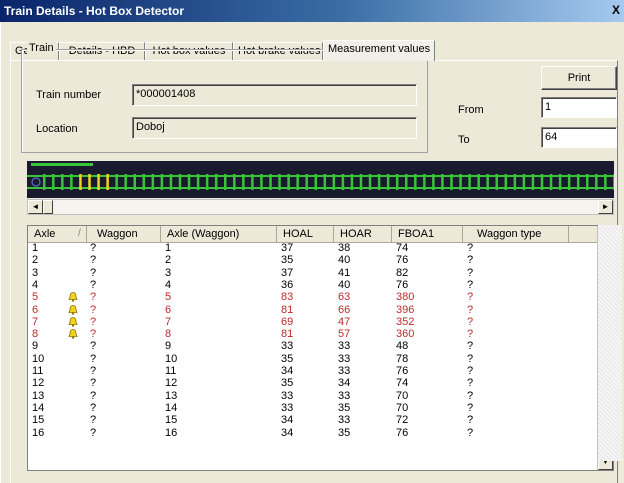 The height and width of the screenshot is (483, 624). Describe the element at coordinates (363, 234) in the screenshot. I see `col-hoar: HOAR` at that location.